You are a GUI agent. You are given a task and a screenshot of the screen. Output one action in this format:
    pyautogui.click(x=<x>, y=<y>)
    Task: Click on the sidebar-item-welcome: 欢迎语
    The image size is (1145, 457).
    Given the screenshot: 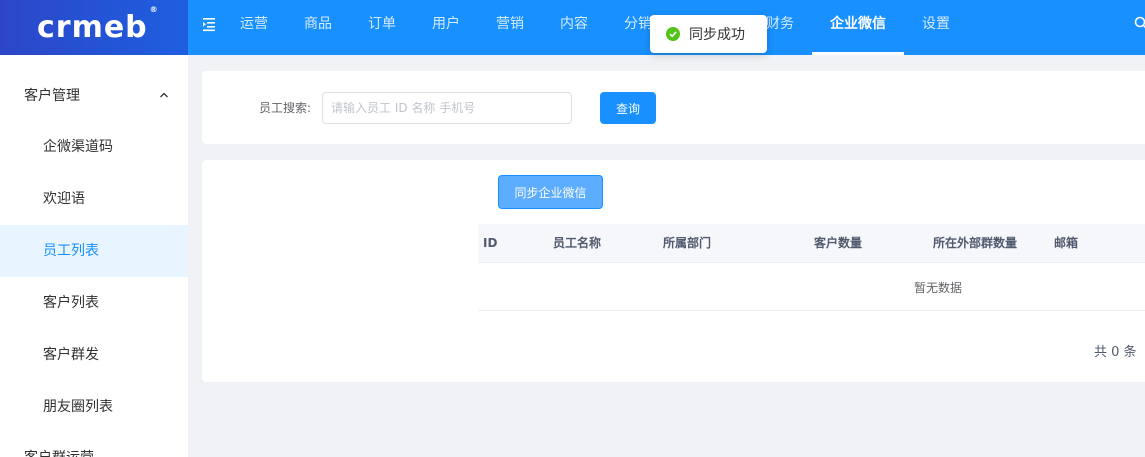 What is the action you would take?
    pyautogui.click(x=94, y=199)
    